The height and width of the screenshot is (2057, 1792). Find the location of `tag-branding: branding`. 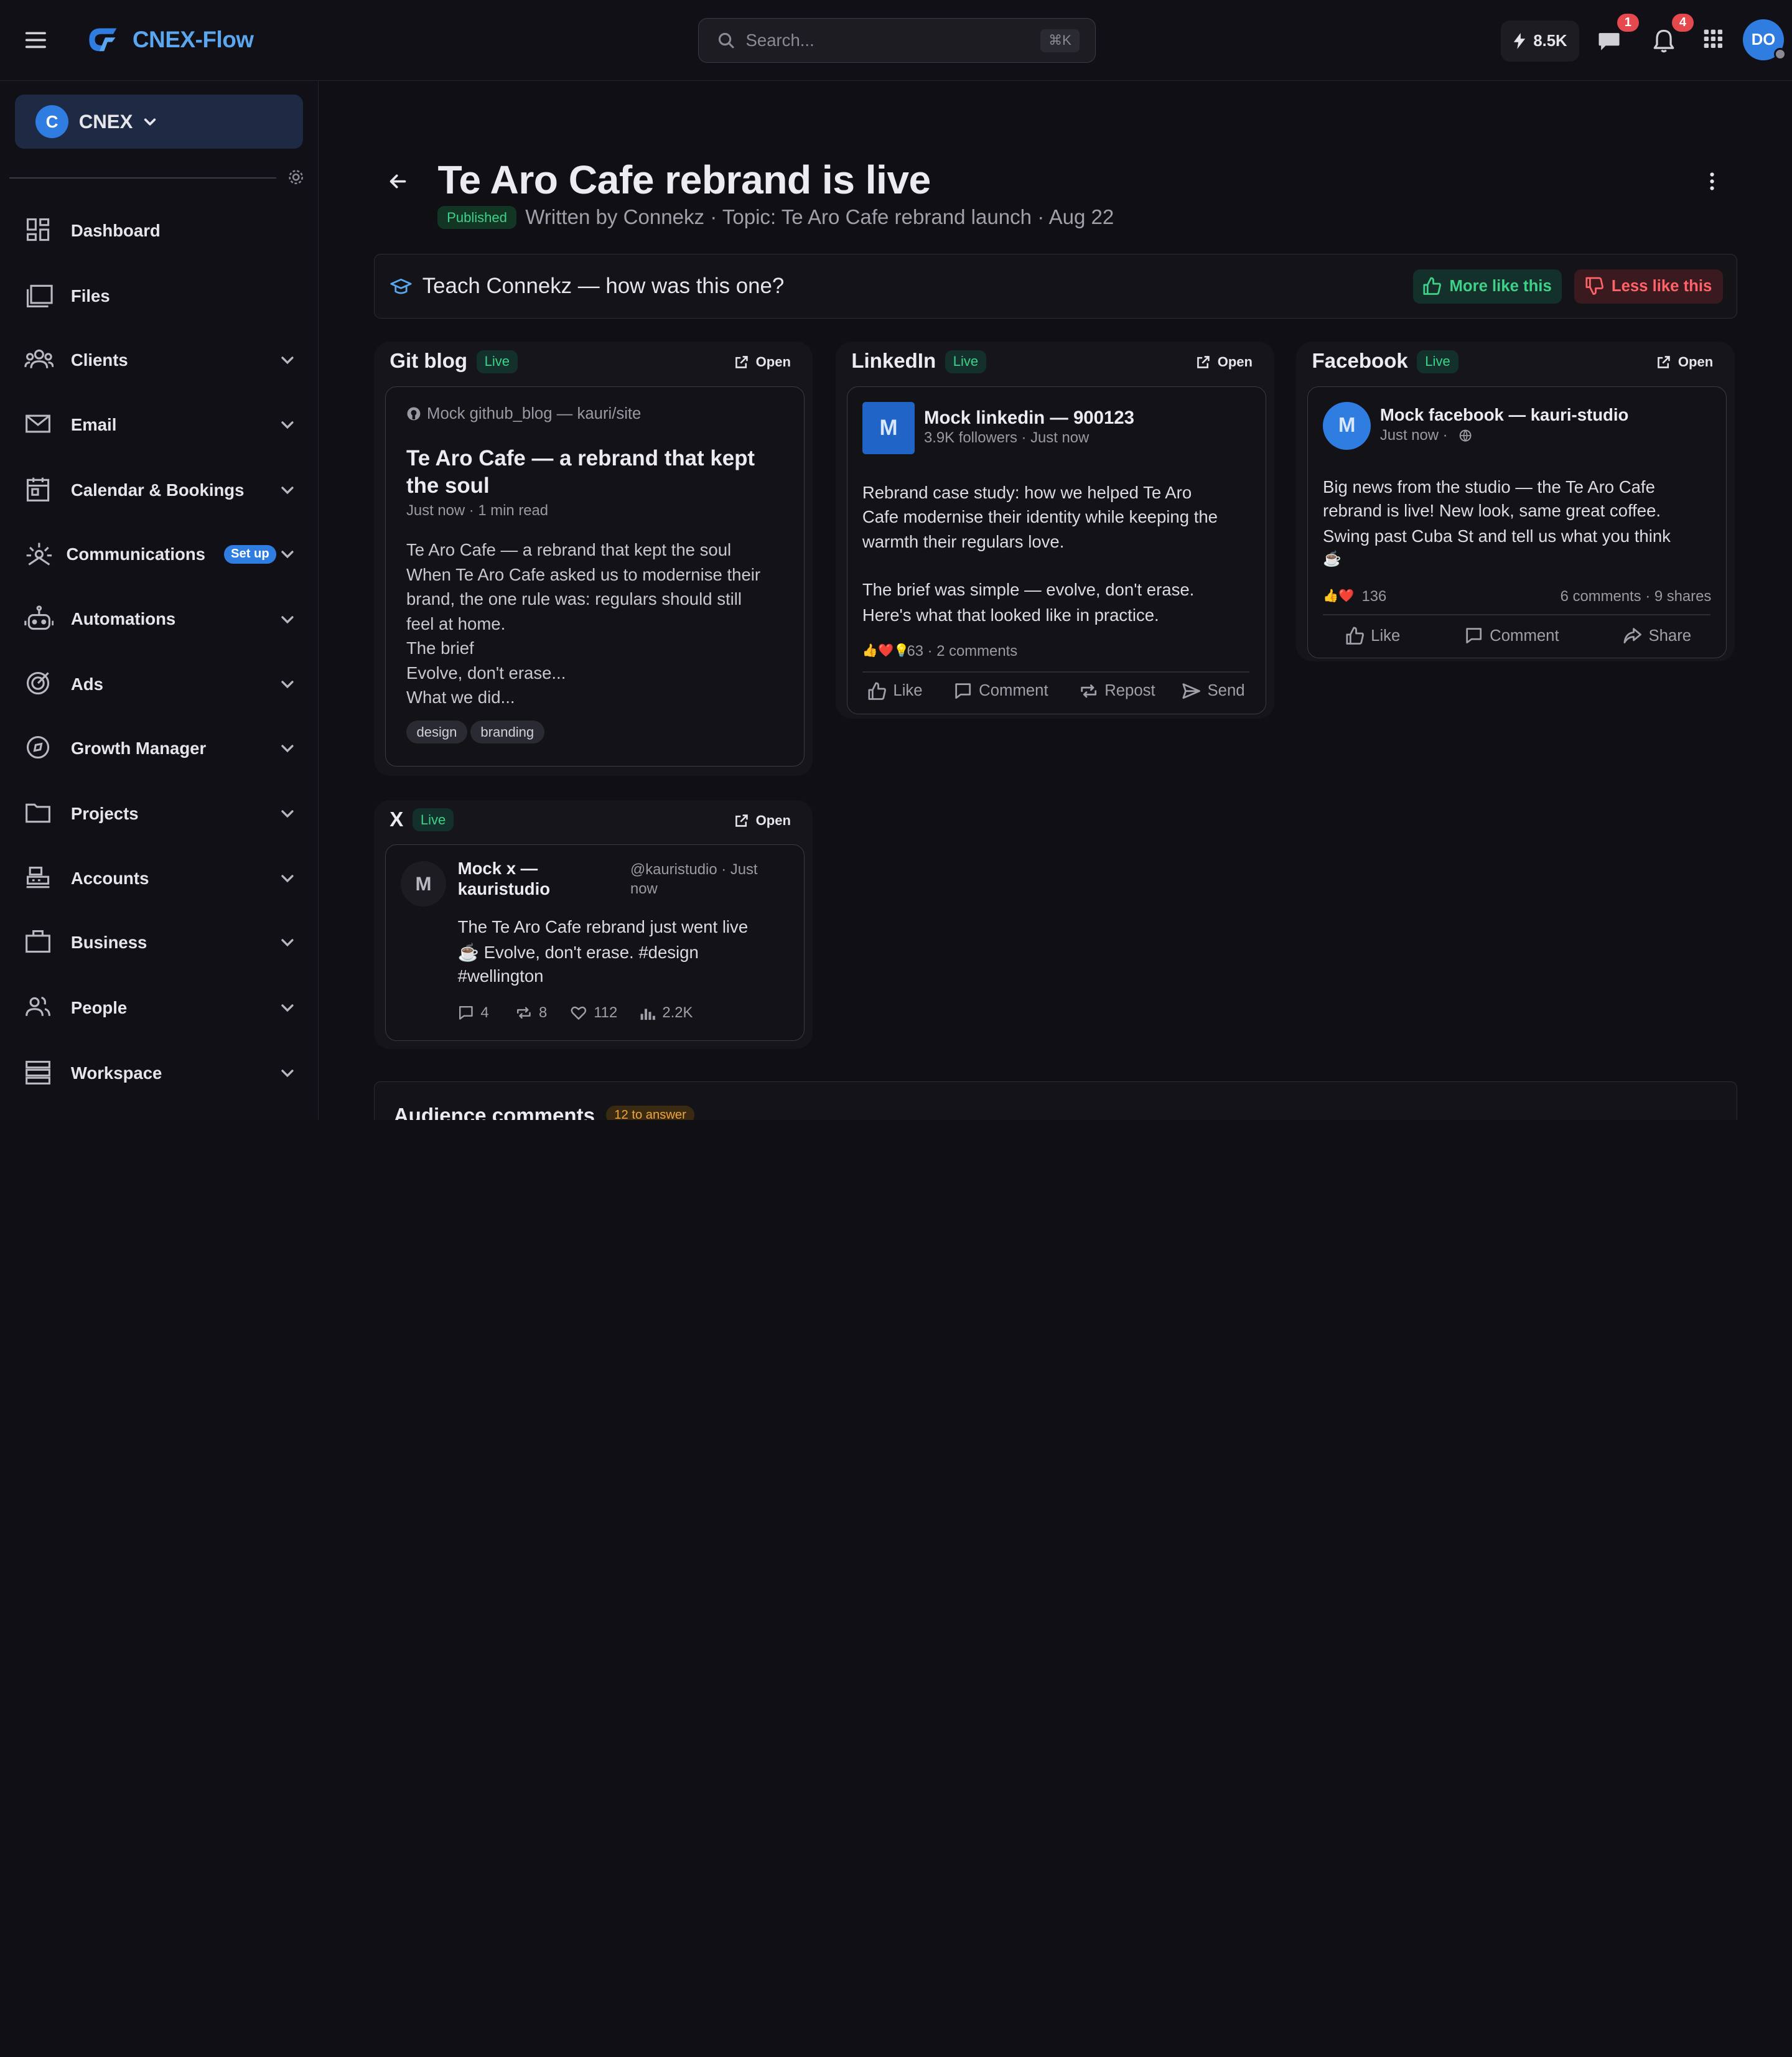

tag-branding: branding is located at coordinates (507, 732).